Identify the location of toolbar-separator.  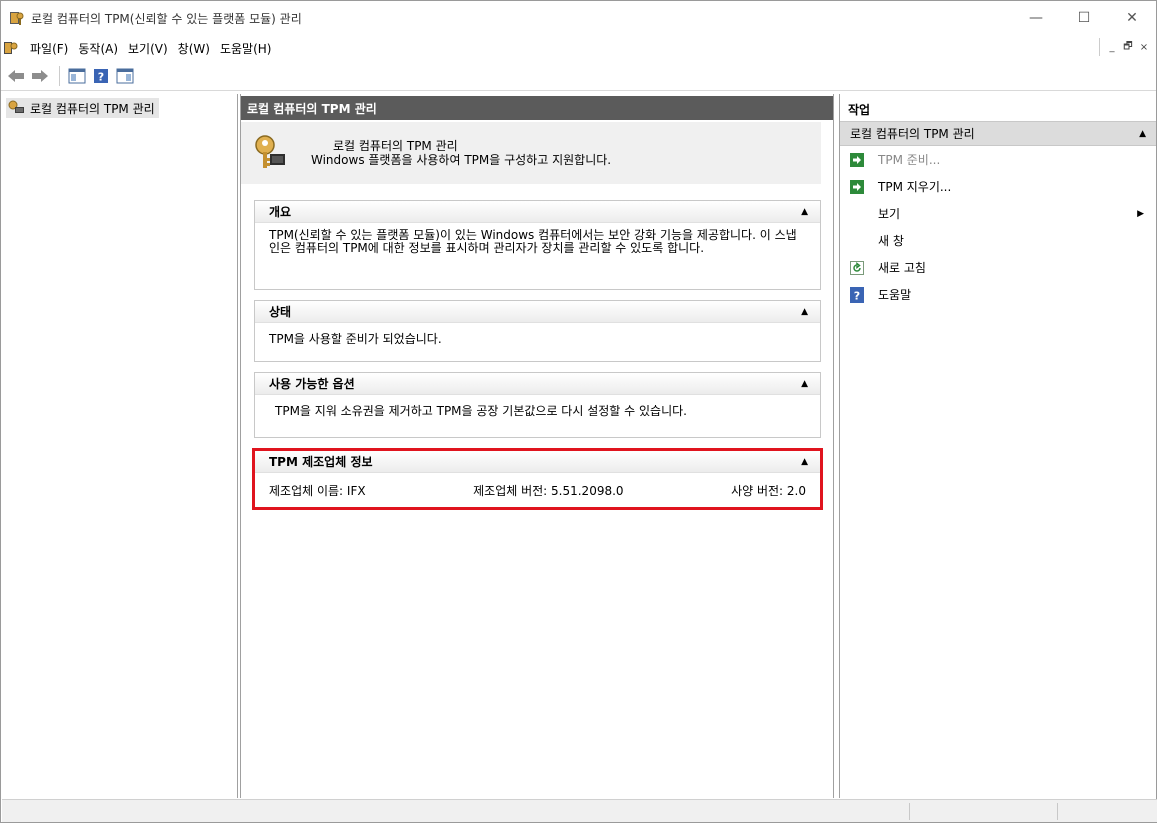
(59, 75).